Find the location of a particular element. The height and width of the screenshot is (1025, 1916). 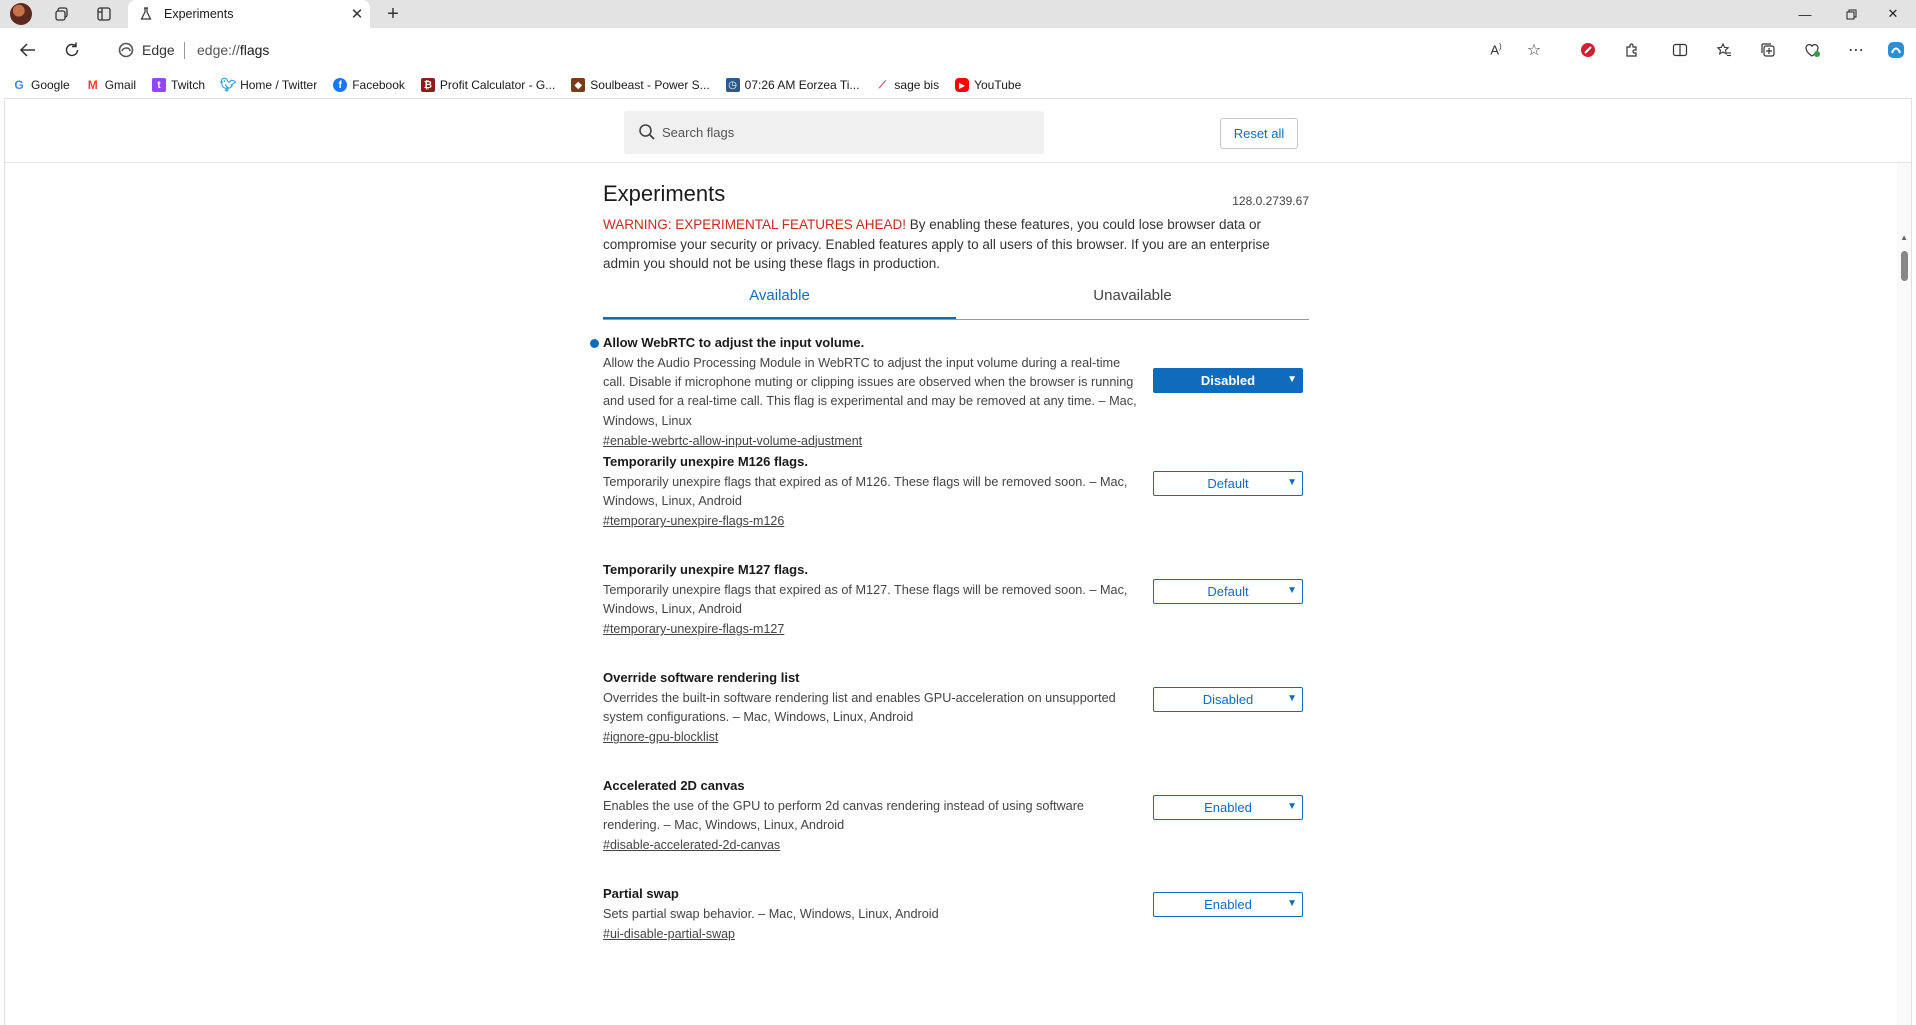

experiment-permalink: #ignore-gpu-blocklist is located at coordinates (956, 737).